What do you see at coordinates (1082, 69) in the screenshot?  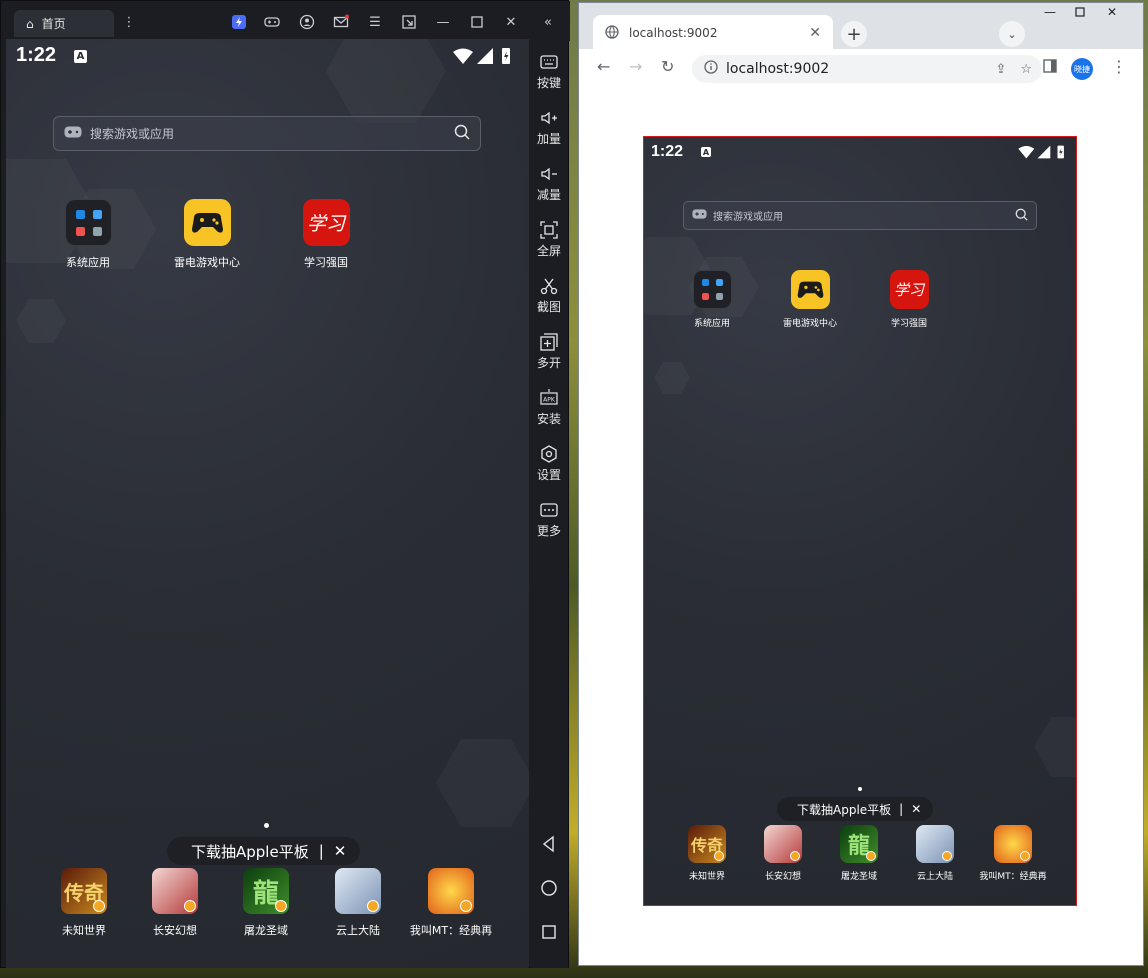 I see `profile-avatar: 晓捷` at bounding box center [1082, 69].